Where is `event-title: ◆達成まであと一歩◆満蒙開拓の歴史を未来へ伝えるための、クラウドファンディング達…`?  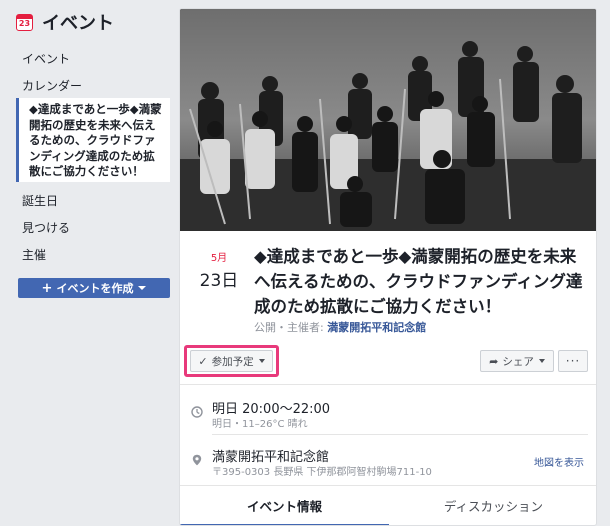
event-title: ◆達成まであと一歩◆満蒙開拓の歴史を未来へ伝えるための、クラウドファンディング達… is located at coordinates (418, 281).